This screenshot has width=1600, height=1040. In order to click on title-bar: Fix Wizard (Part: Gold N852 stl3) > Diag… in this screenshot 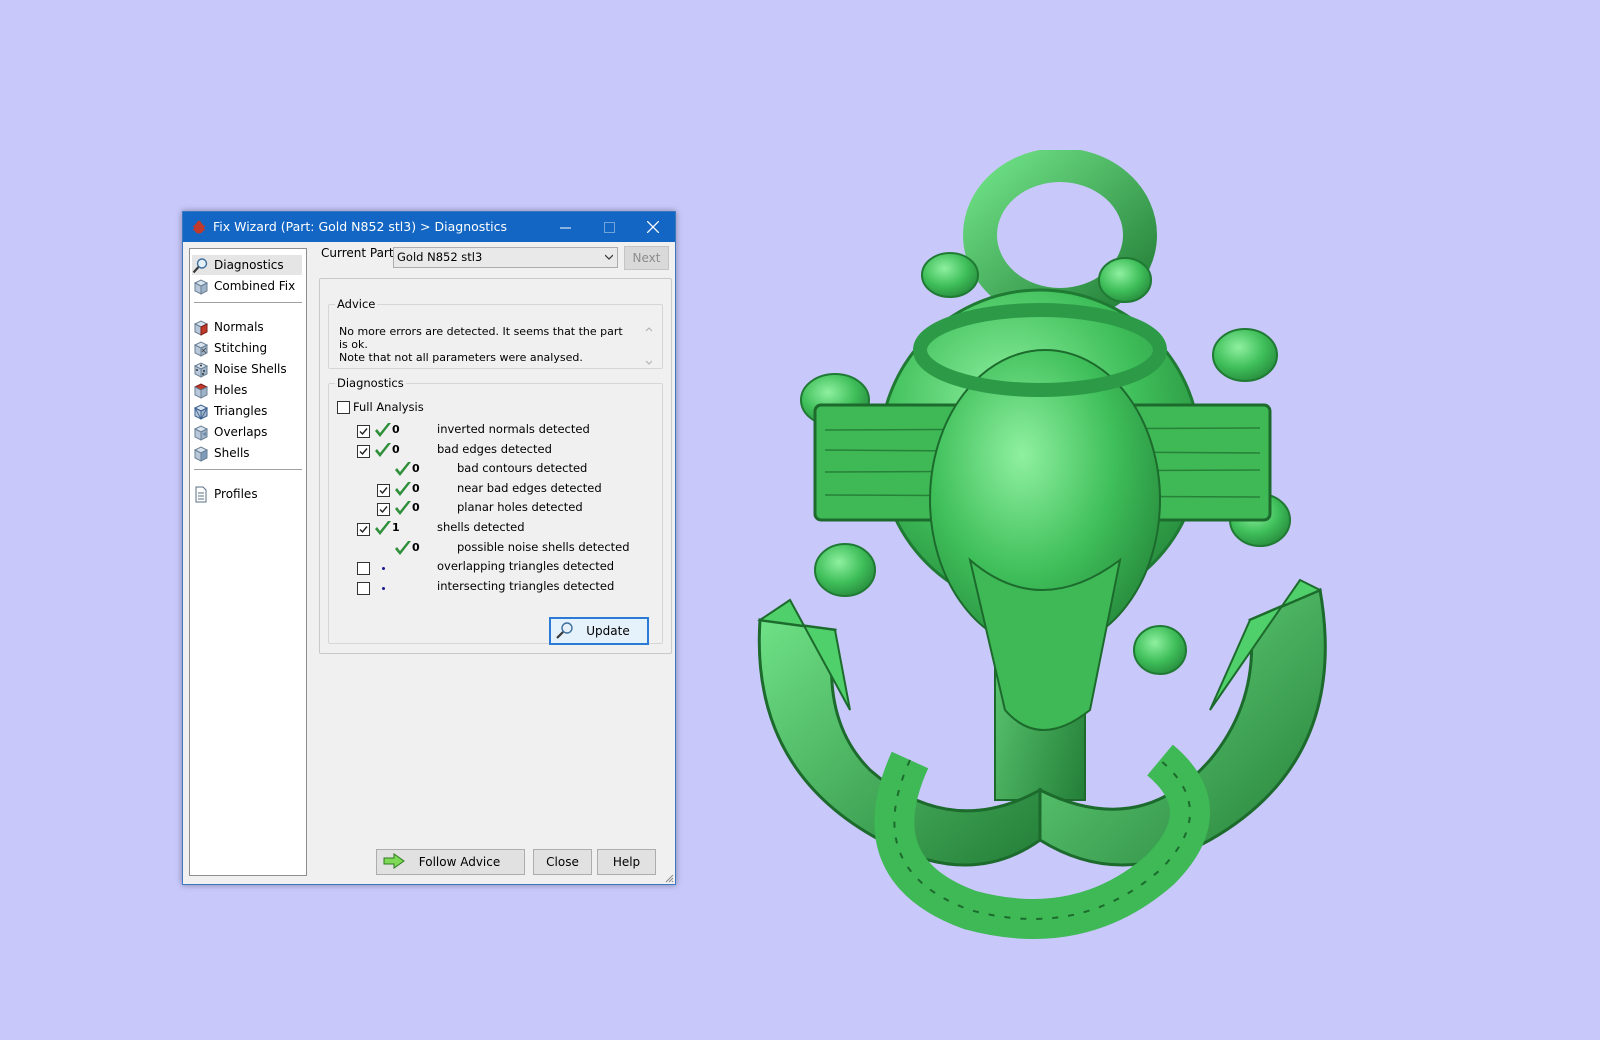, I will do `click(429, 227)`.